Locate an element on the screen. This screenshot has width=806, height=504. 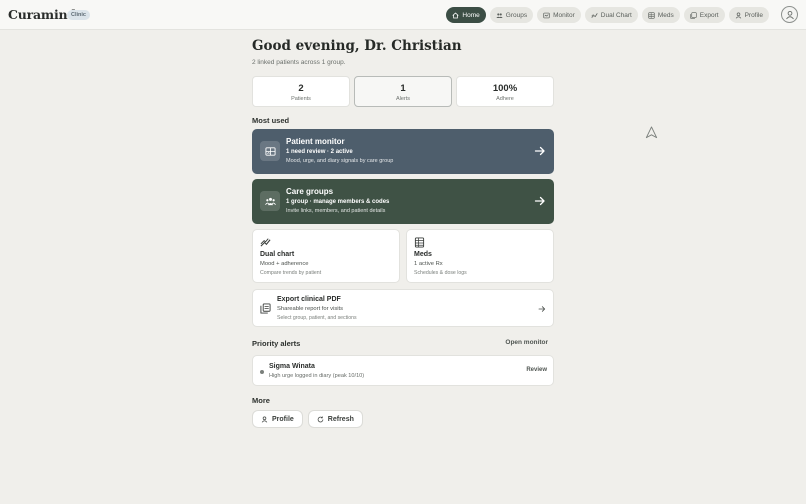
brand-logo: Curamind is located at coordinates (42, 14).